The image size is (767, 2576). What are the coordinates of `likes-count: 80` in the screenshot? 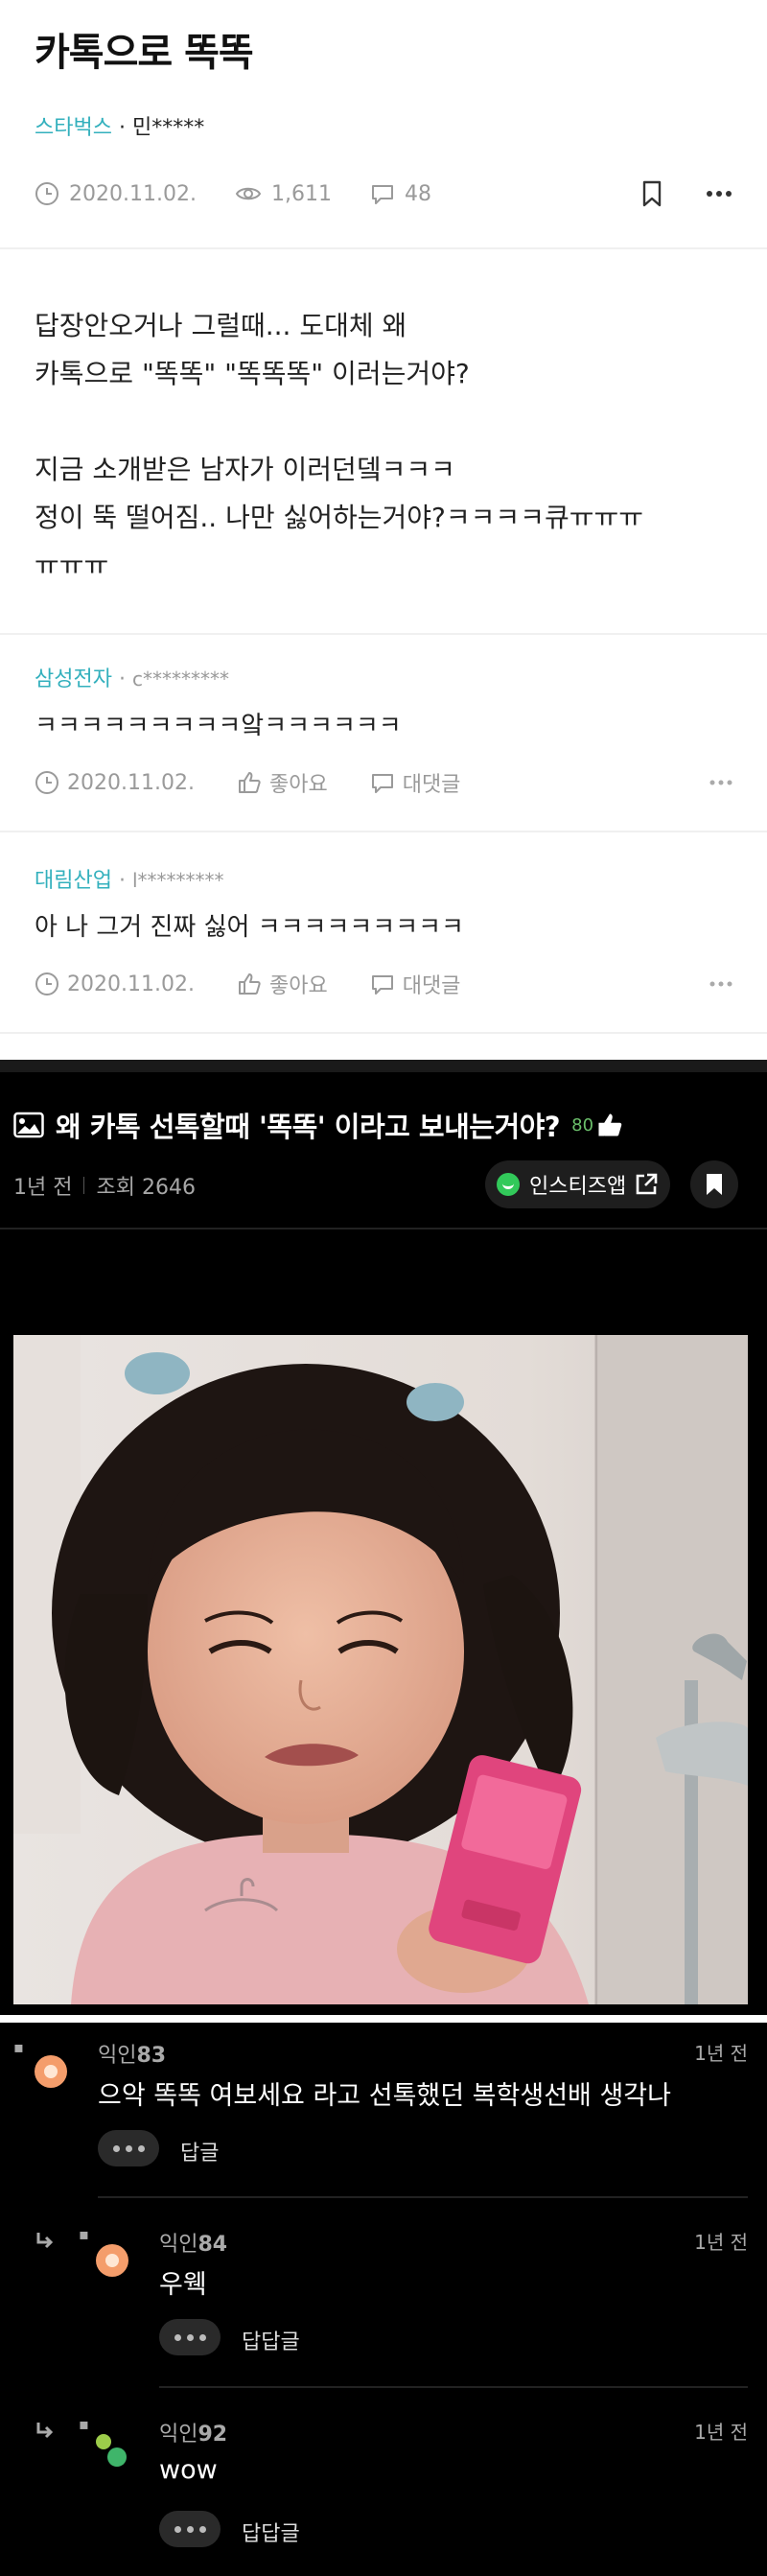 It's located at (582, 1125).